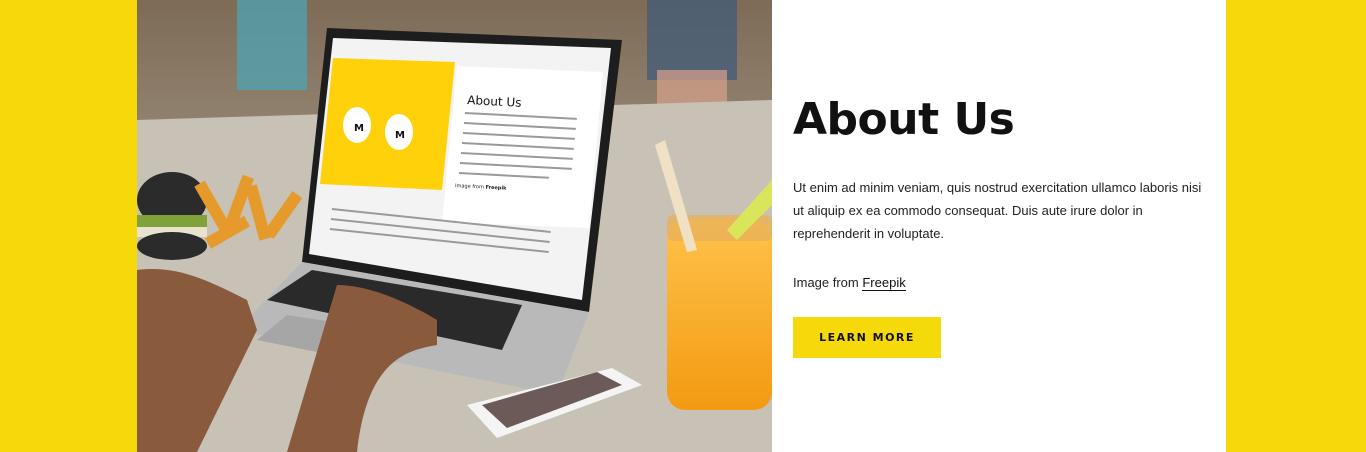 Image resolution: width=1366 pixels, height=452 pixels. I want to click on learn-more-button: LEARN MORE, so click(867, 337).